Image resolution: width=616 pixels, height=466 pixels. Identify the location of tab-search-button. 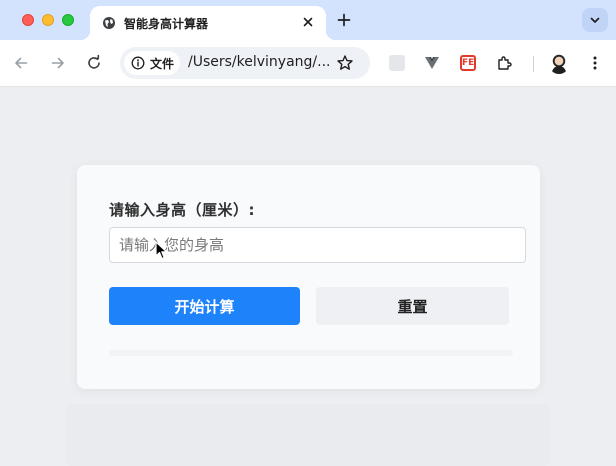
(595, 20).